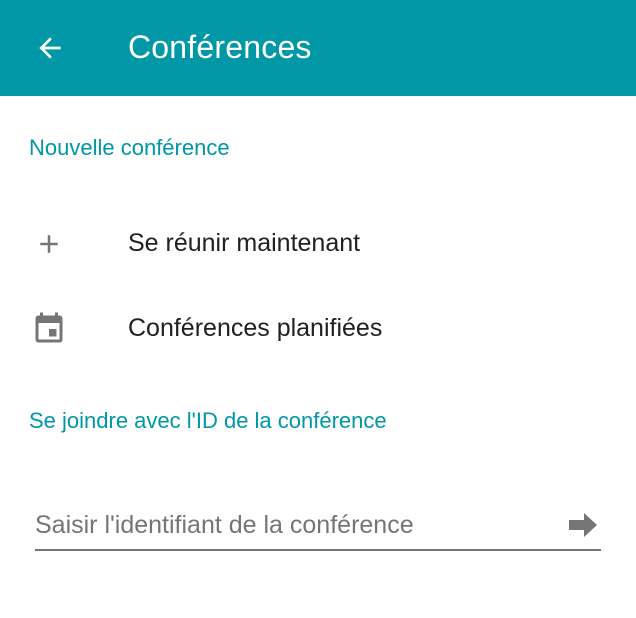 The height and width of the screenshot is (618, 636). What do you see at coordinates (208, 420) in the screenshot?
I see `join-by-id-header: Se joindre avec l'ID de la conférence` at bounding box center [208, 420].